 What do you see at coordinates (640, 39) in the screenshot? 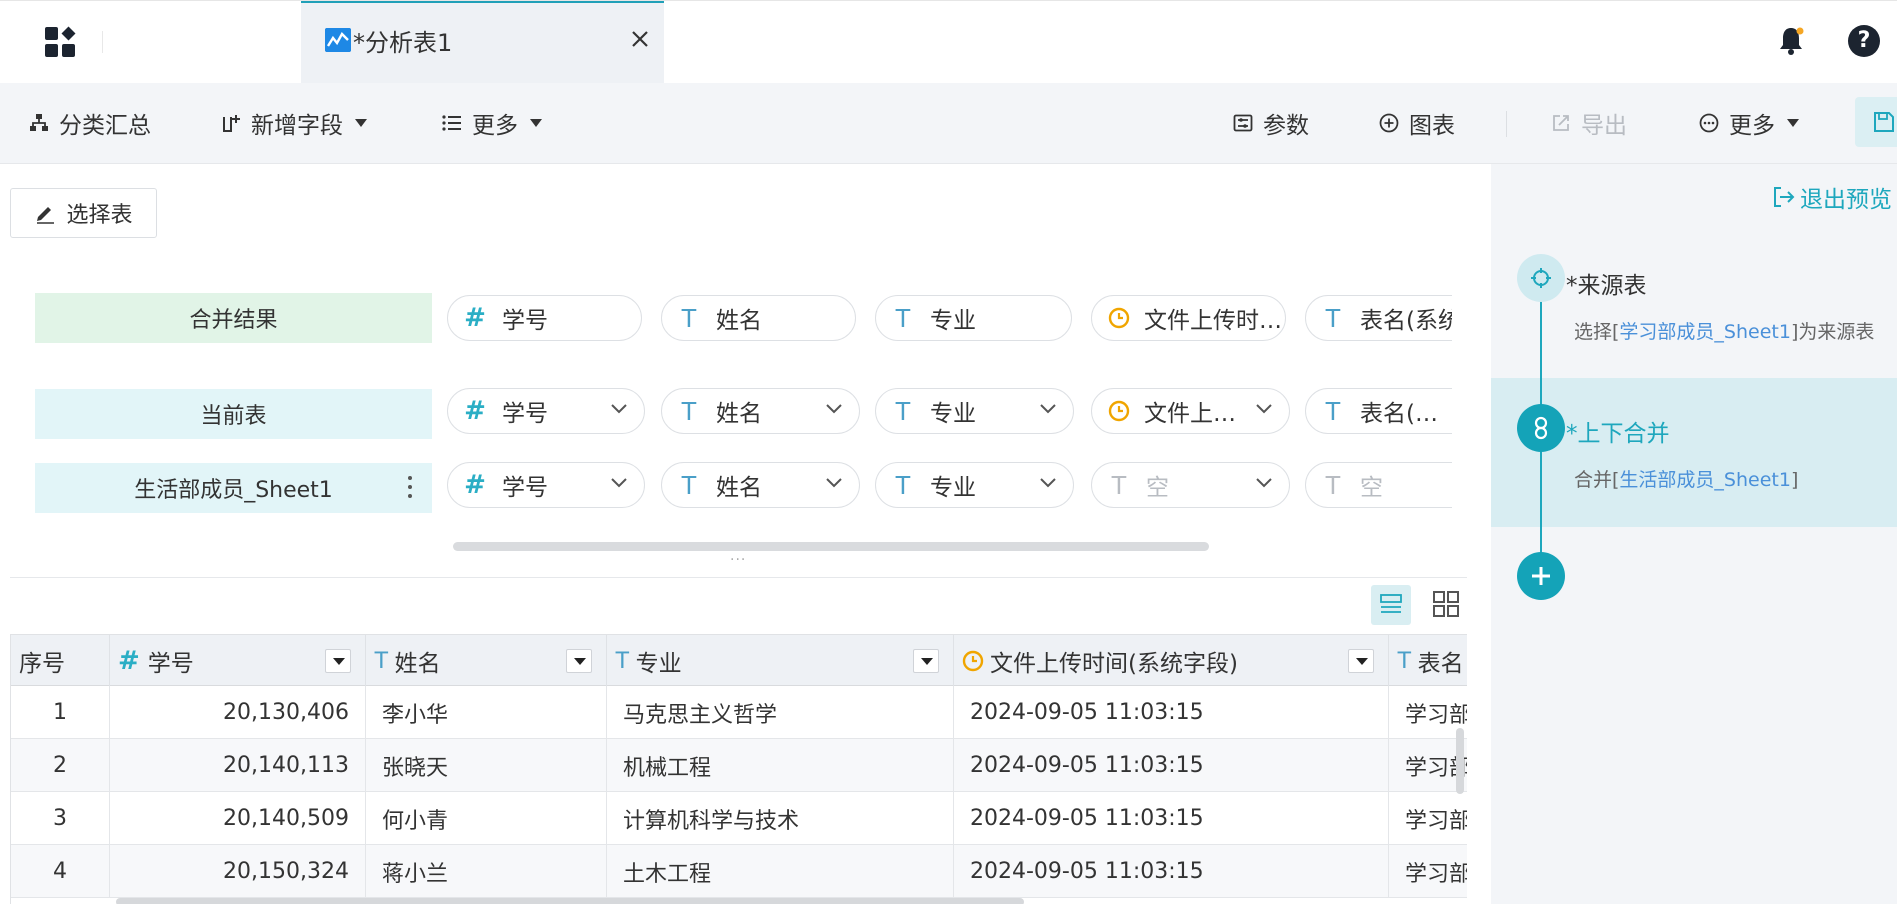
I see `close-icon` at bounding box center [640, 39].